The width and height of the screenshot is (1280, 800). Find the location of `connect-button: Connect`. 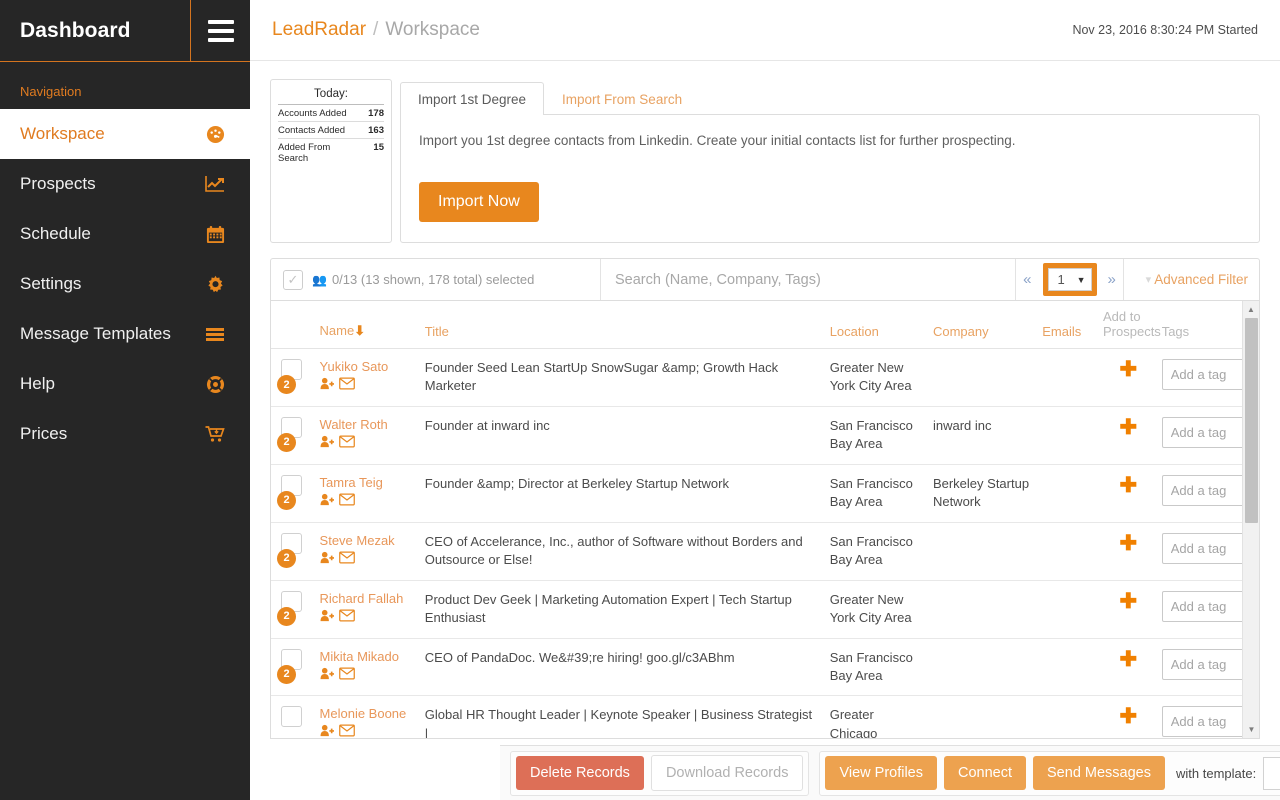

connect-button: Connect is located at coordinates (985, 773).